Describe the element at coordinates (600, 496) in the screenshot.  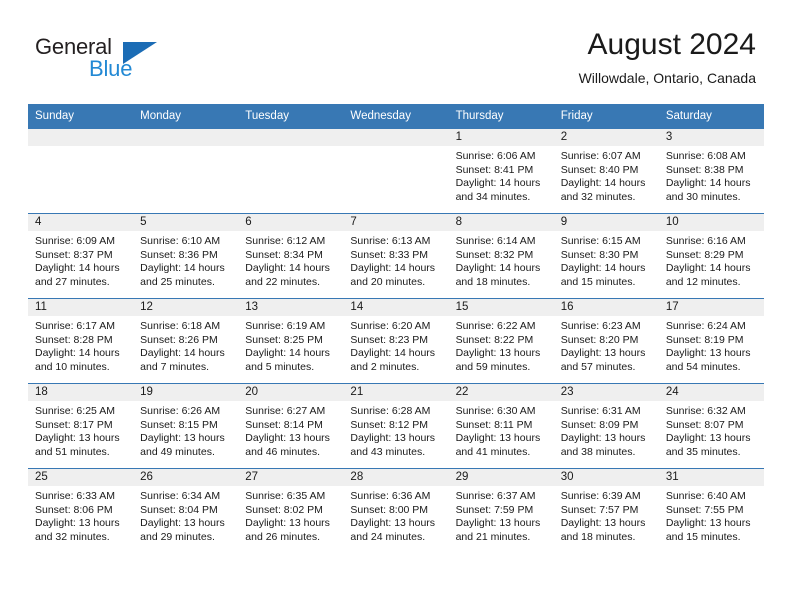
I see `sunrise-line: Sunrise: 6:39 AM` at that location.